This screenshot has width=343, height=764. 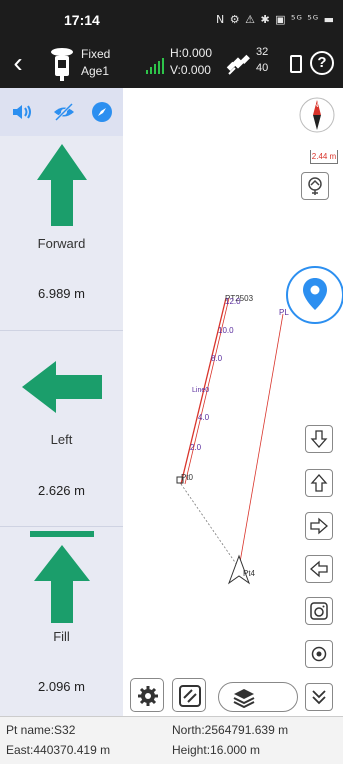 What do you see at coordinates (62, 387) in the screenshot?
I see `left-arrow-icon` at bounding box center [62, 387].